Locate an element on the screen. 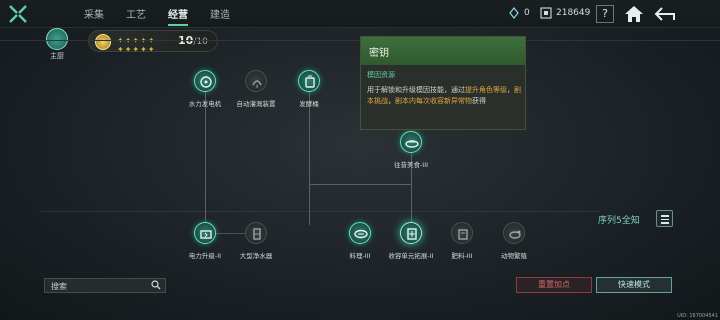  sequence-label: 序列5全知 is located at coordinates (619, 221).